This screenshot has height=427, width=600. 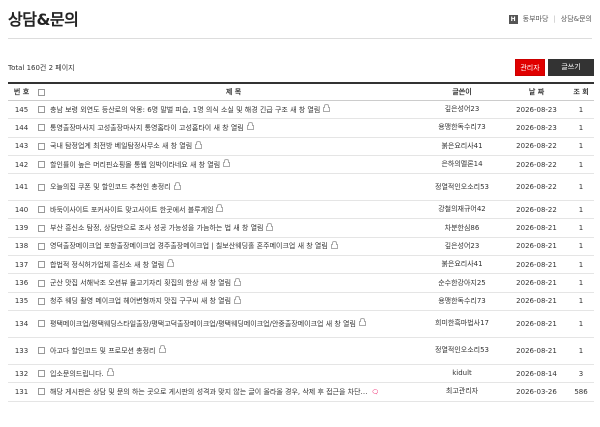 I want to click on table-row: 132 입소문의드립니다. kidult 2026-08-14 3, so click(x=301, y=374).